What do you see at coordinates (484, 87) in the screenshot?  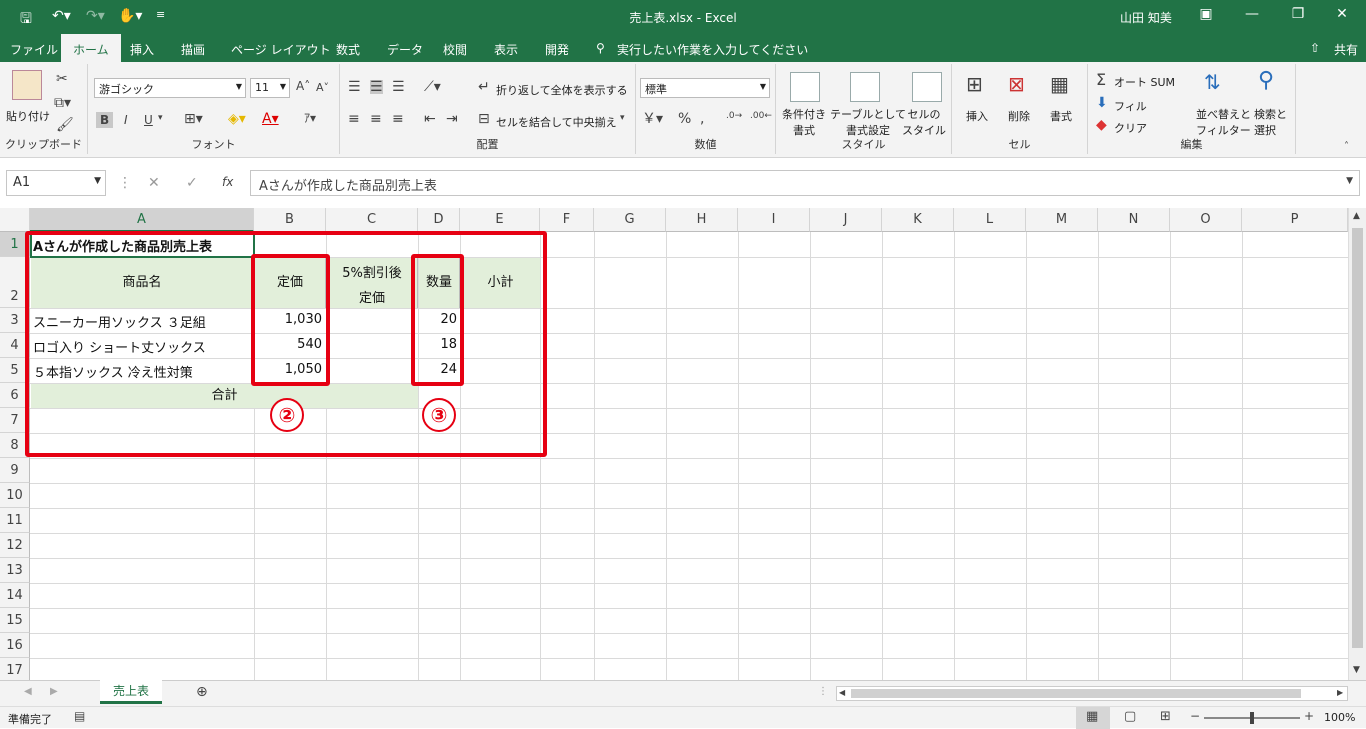 I see `wrap-text-icon: ↵` at bounding box center [484, 87].